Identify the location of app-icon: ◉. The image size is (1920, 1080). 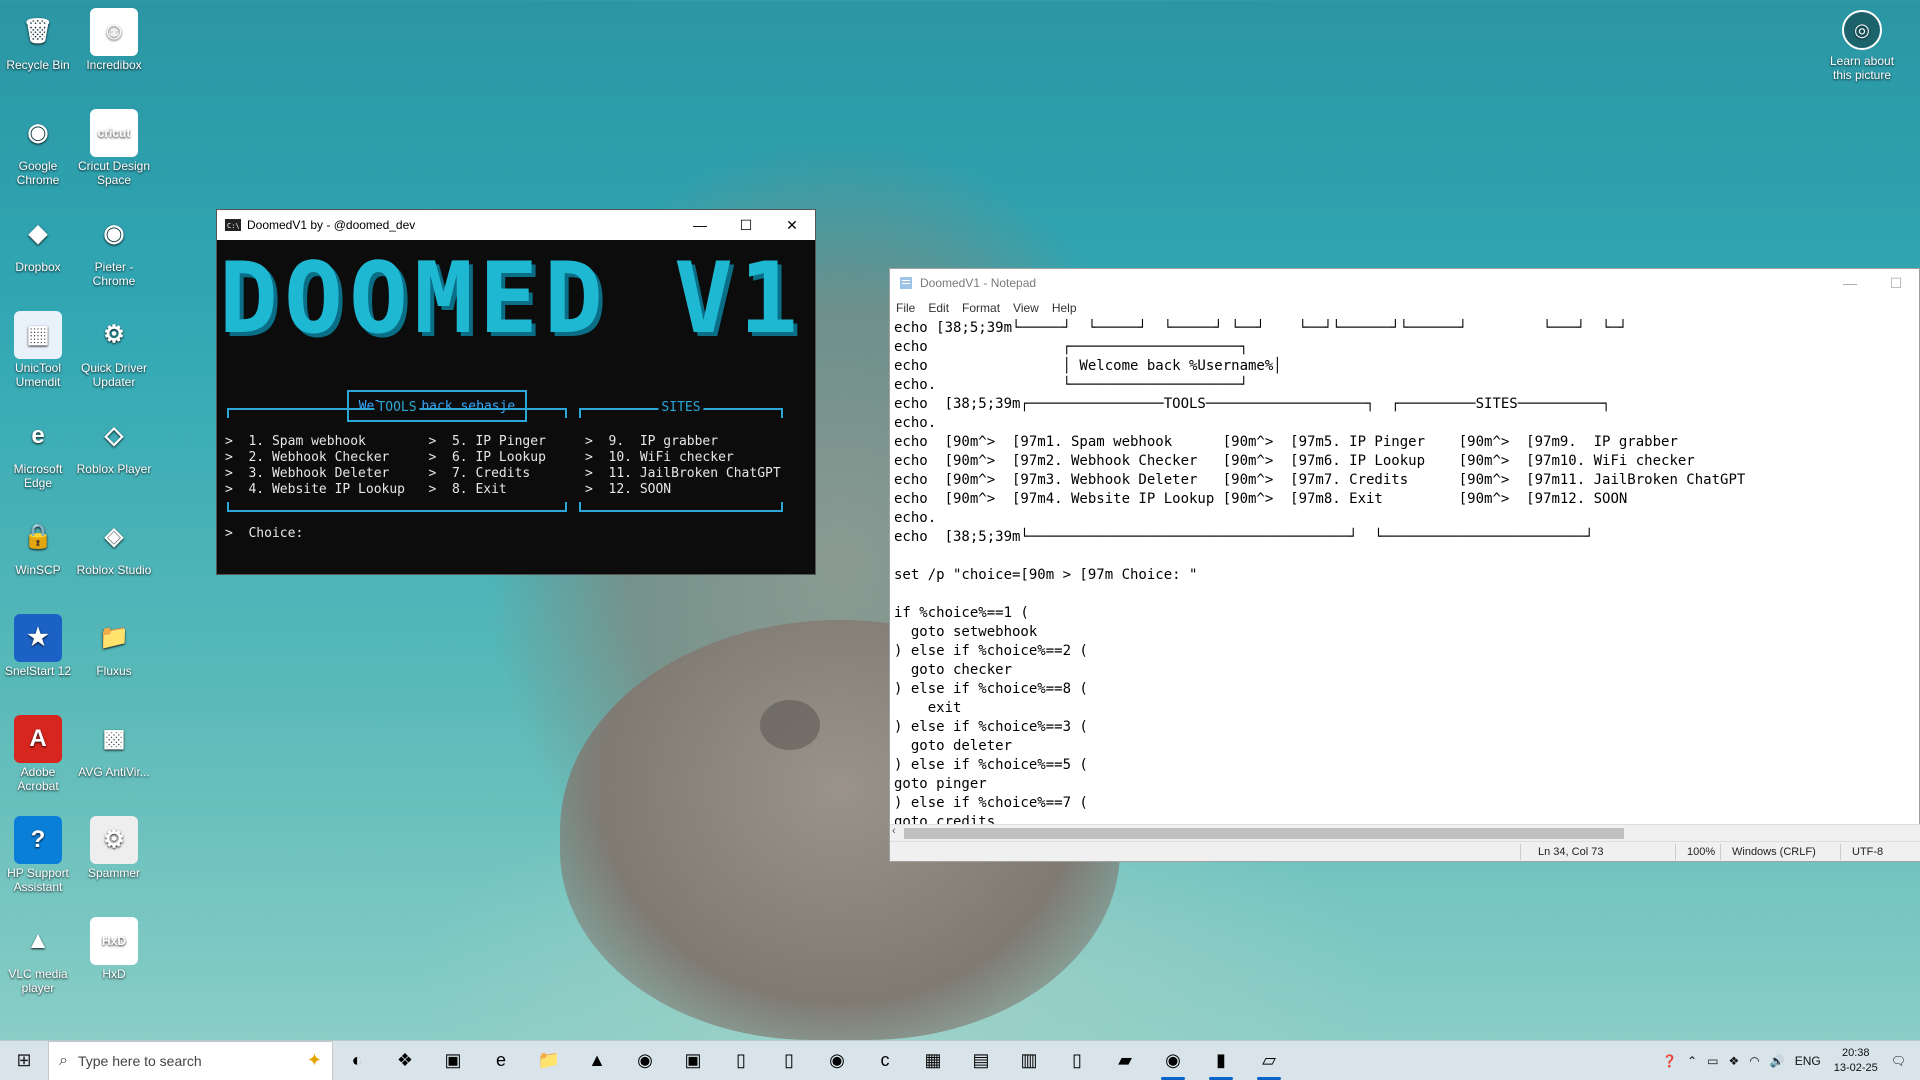
(38, 133).